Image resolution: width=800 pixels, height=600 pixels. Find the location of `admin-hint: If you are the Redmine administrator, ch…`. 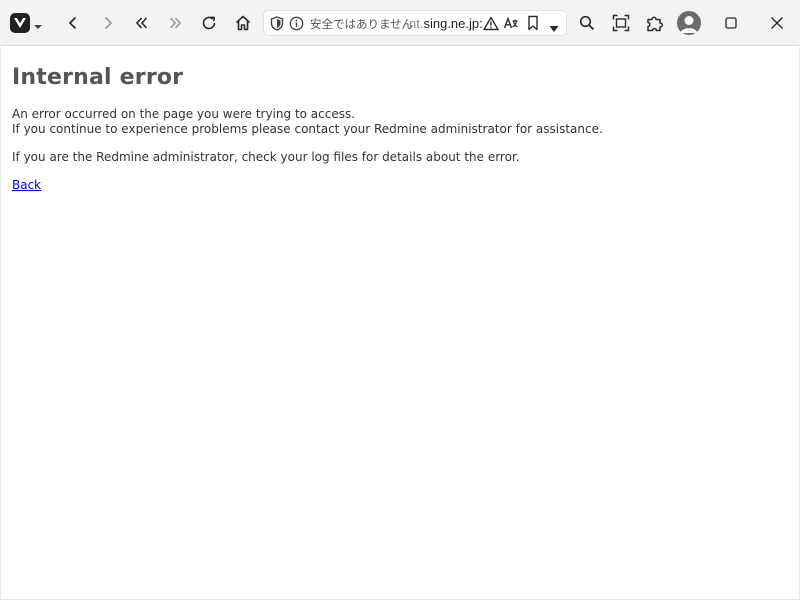

admin-hint: If you are the Redmine administrator, ch… is located at coordinates (266, 157).